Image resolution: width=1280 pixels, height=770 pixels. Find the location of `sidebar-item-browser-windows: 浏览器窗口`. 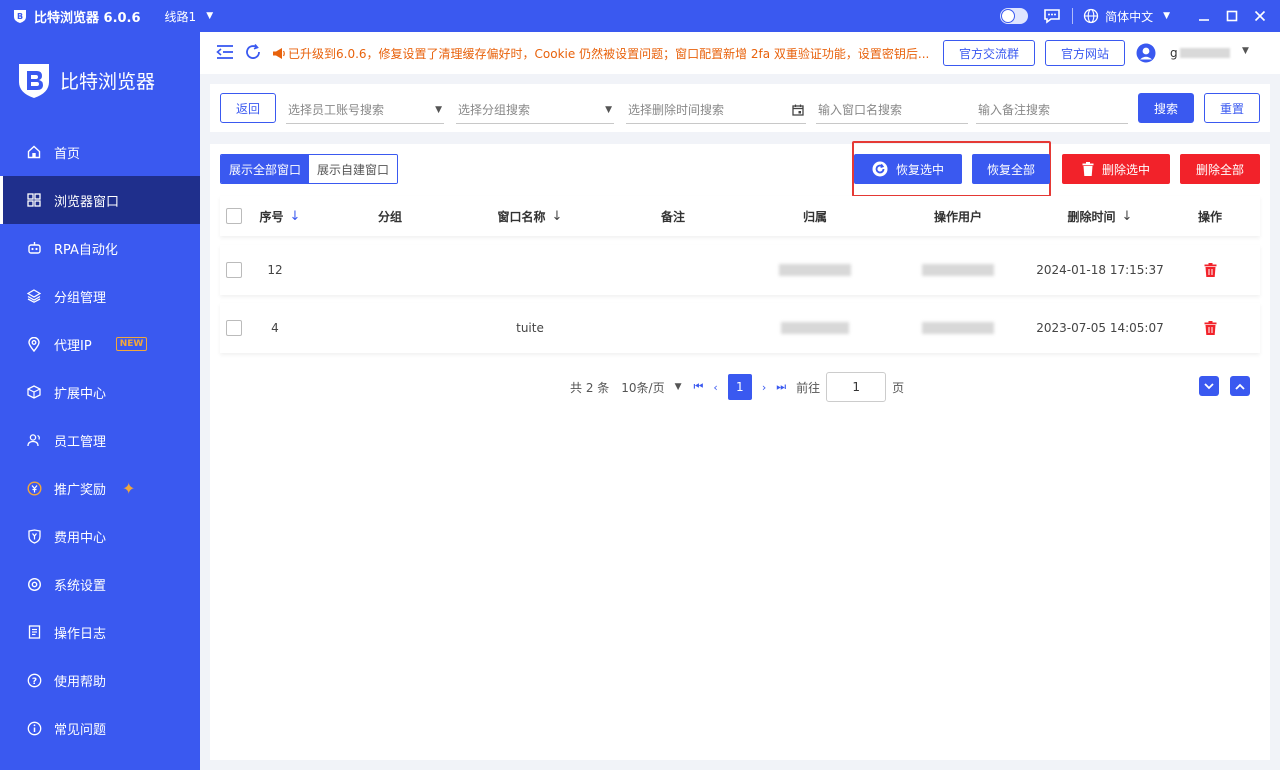

sidebar-item-browser-windows: 浏览器窗口 is located at coordinates (100, 200).